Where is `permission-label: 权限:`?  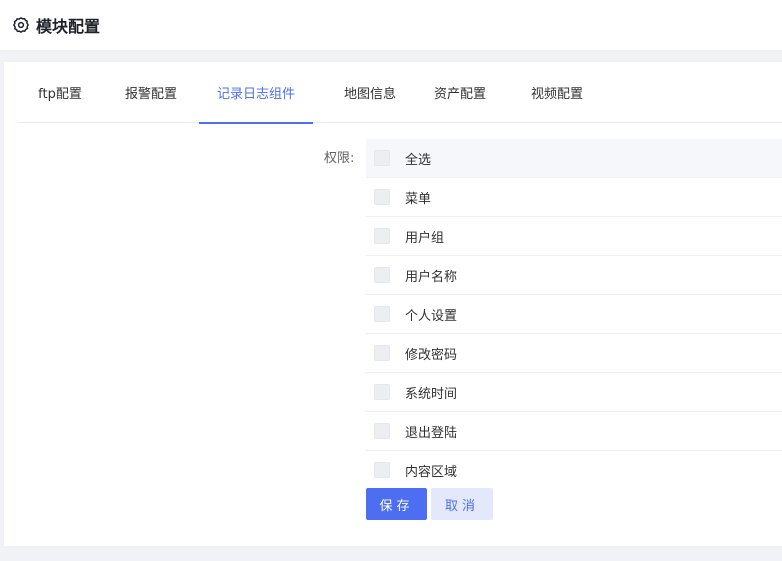 permission-label: 权限: is located at coordinates (339, 158).